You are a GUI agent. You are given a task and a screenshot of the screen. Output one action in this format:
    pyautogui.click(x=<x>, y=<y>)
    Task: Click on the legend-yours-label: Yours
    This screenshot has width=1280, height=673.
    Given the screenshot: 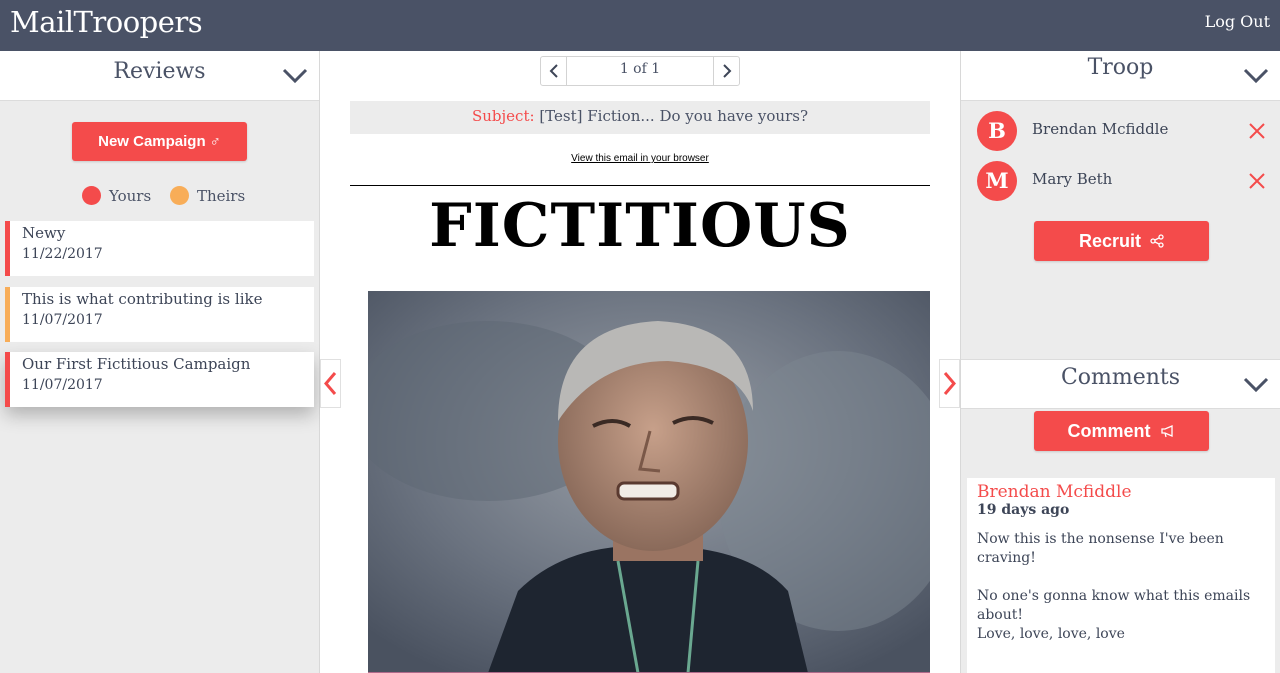 What is the action you would take?
    pyautogui.click(x=130, y=196)
    